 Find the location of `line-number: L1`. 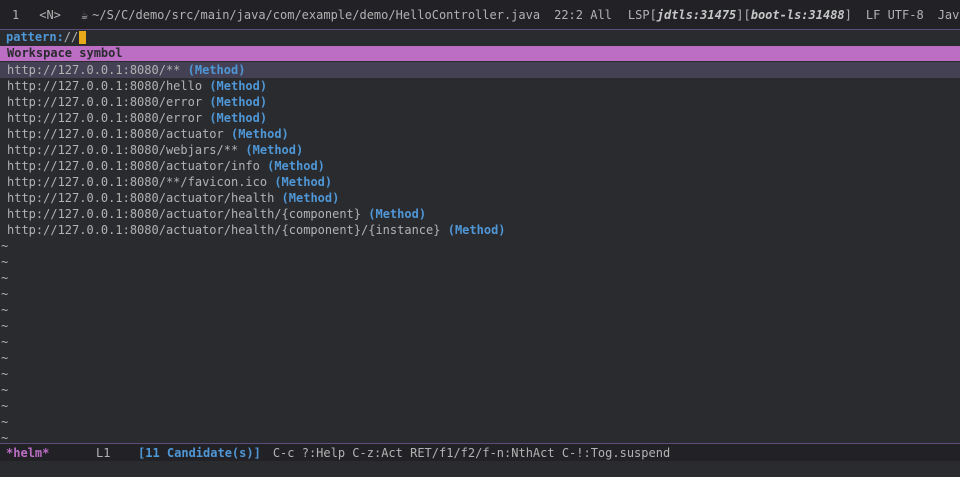

line-number: L1 is located at coordinates (103, 452).